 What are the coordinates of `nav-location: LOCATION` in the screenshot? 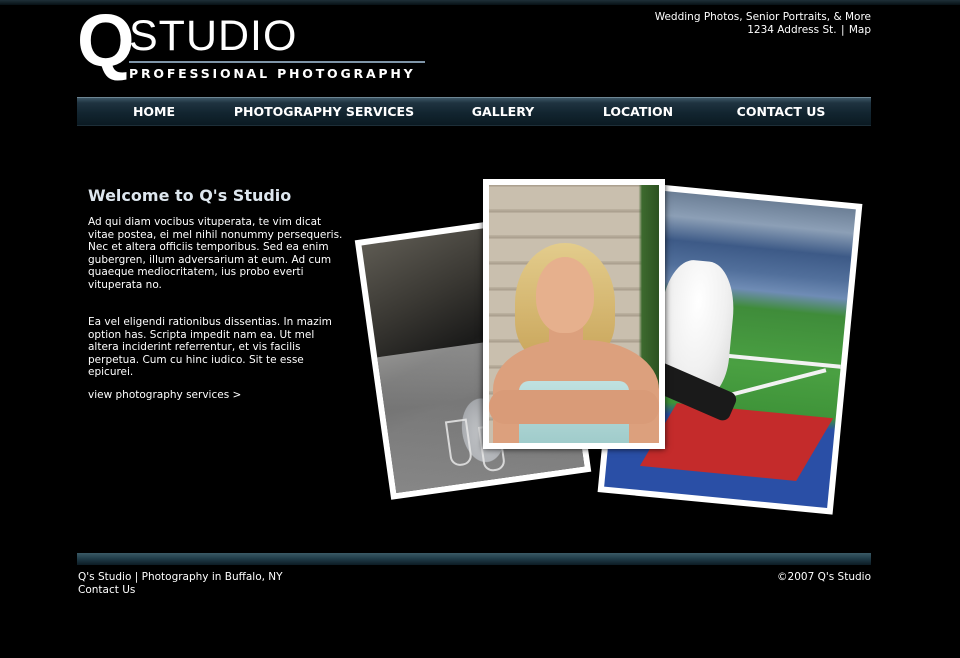 It's located at (638, 112).